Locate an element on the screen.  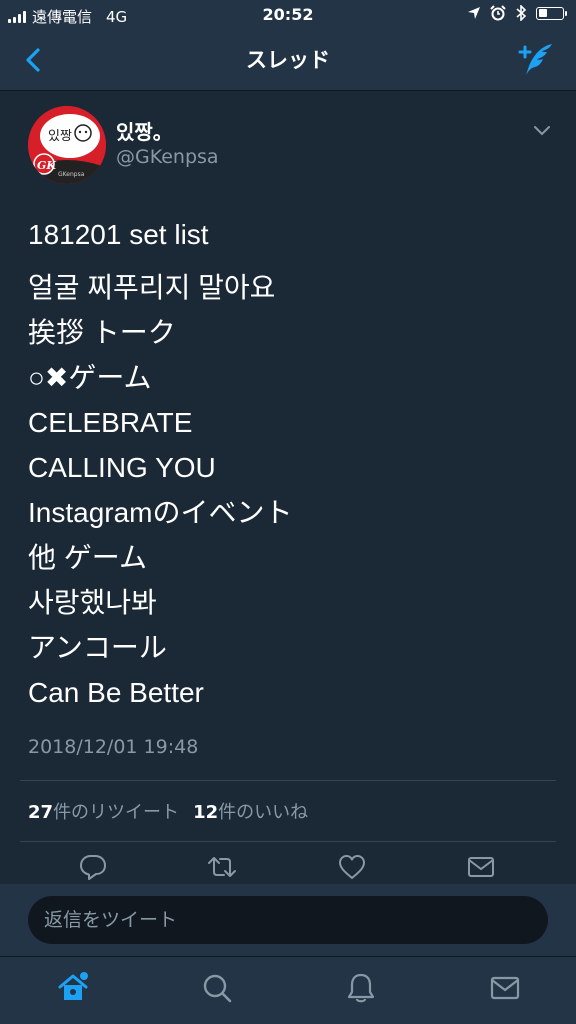
bluetooth-icon is located at coordinates (521, 13).